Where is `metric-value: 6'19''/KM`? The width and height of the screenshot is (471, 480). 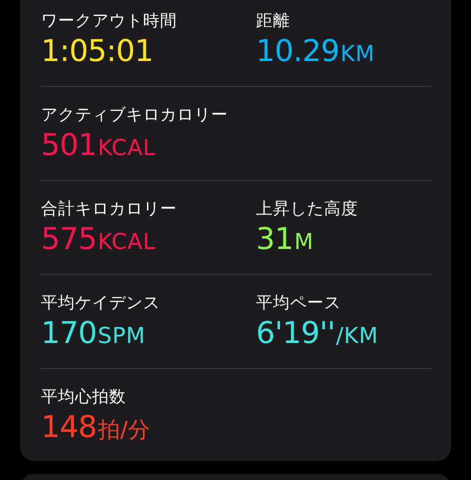 metric-value: 6'19''/KM is located at coordinates (317, 334).